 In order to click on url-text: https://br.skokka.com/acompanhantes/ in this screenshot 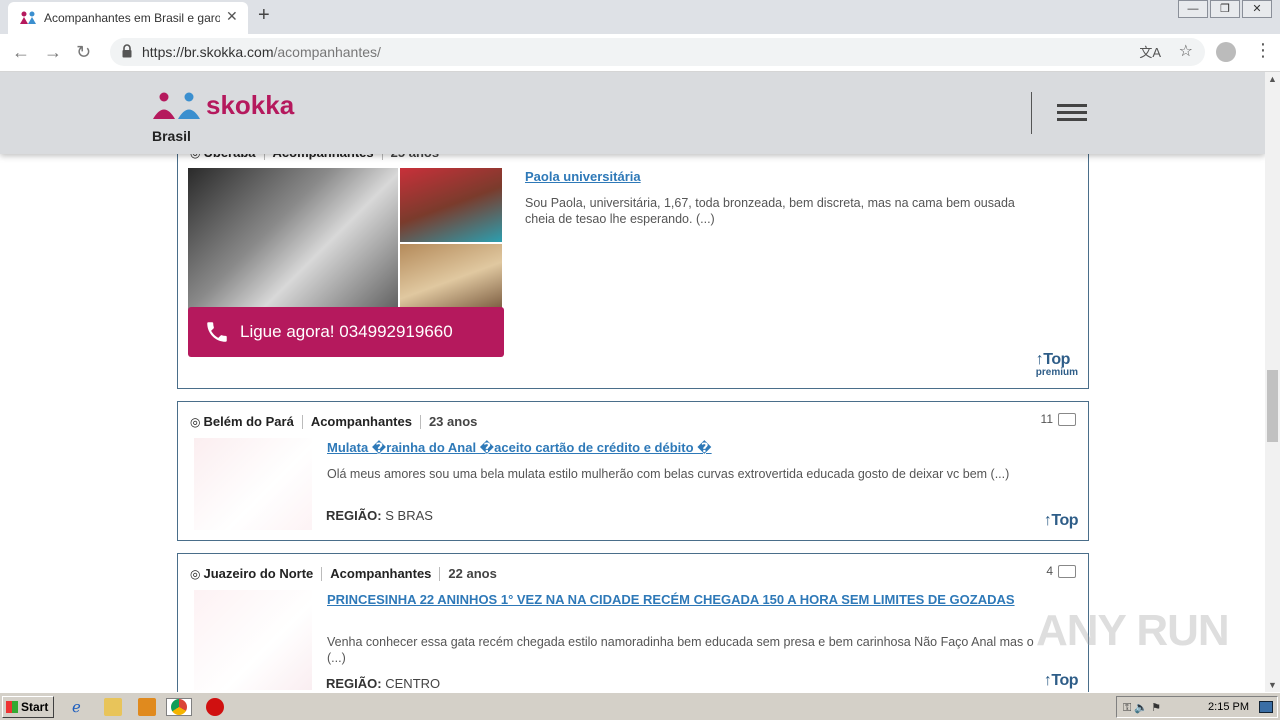, I will do `click(261, 52)`.